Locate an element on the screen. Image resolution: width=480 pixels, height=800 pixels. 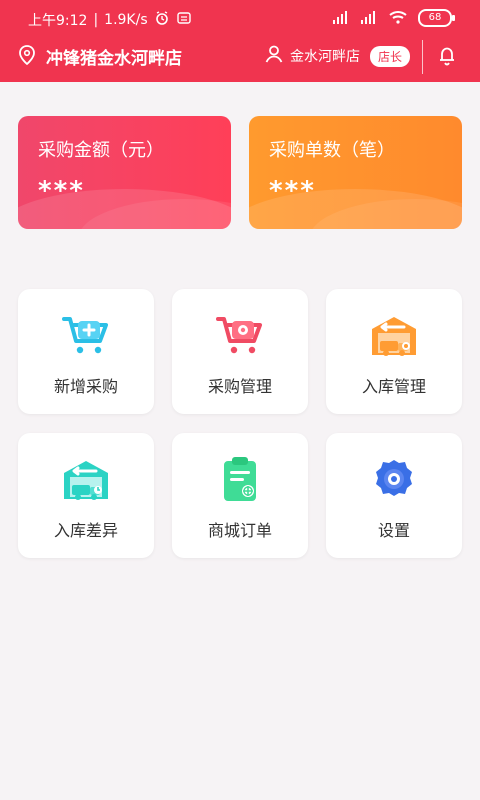
user-icon is located at coordinates (274, 56).